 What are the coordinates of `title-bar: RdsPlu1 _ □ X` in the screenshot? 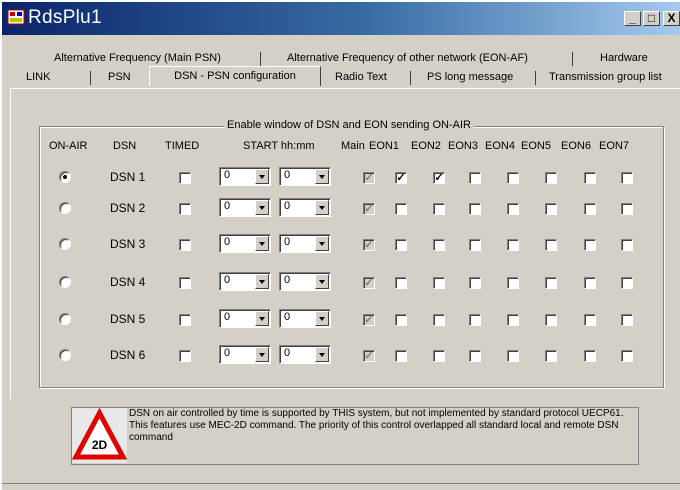 It's located at (341, 18).